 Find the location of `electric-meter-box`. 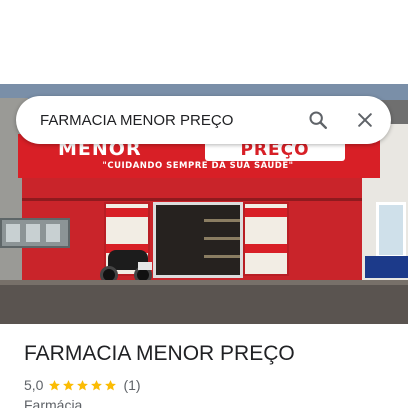

electric-meter-box is located at coordinates (35, 233).